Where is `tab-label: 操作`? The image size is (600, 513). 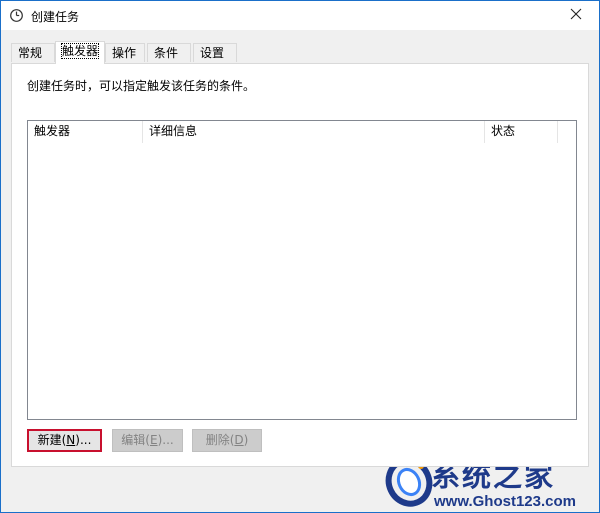 tab-label: 操作 is located at coordinates (124, 53).